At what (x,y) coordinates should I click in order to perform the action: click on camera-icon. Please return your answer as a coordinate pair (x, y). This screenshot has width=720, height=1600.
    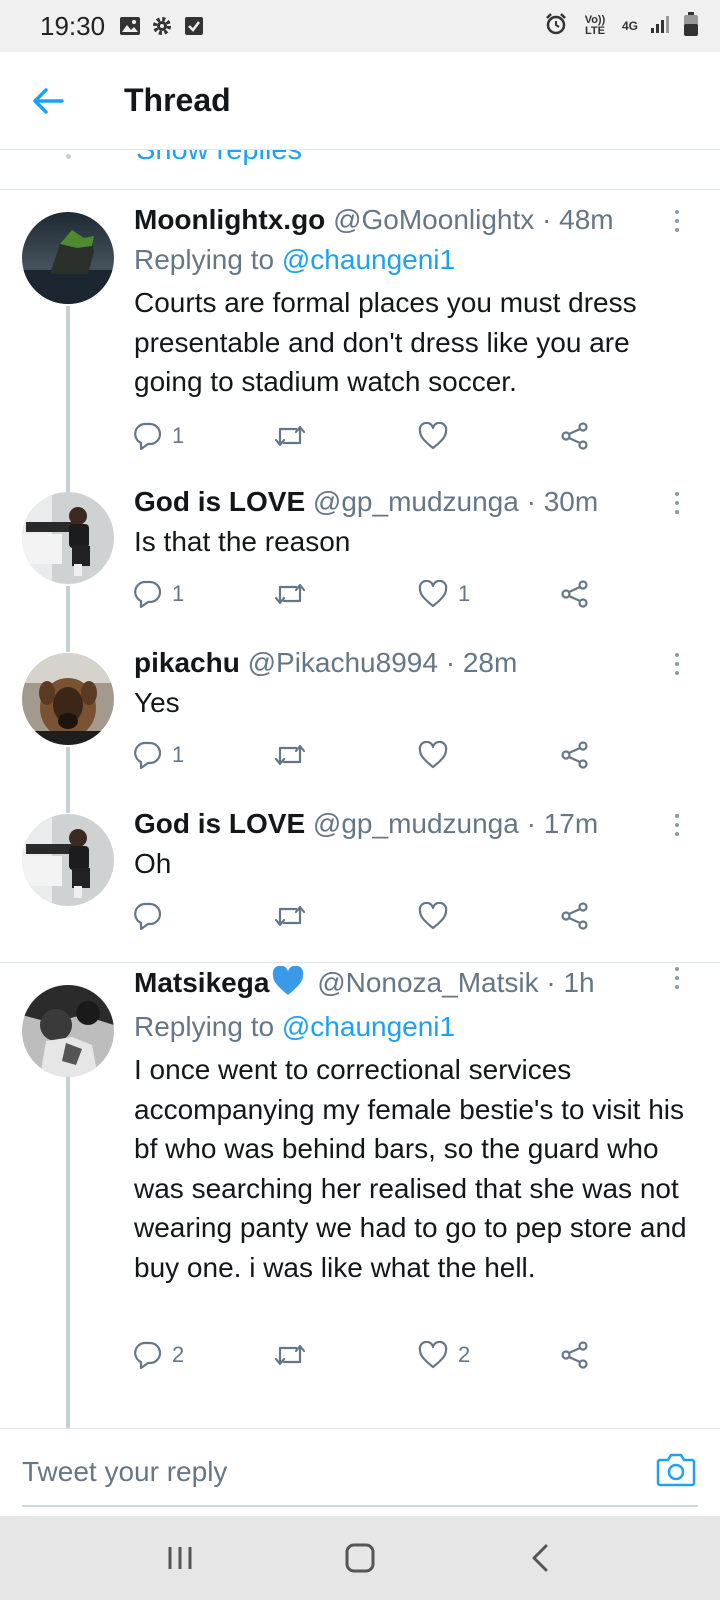
    Looking at the image, I should click on (676, 1470).